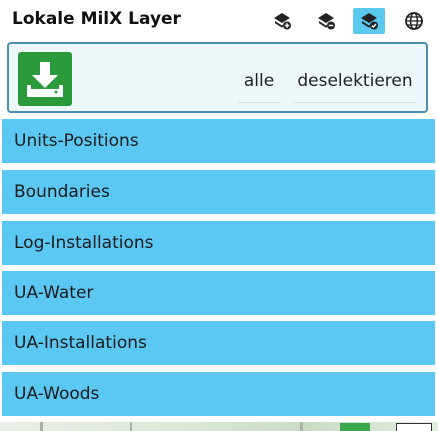 This screenshot has width=438, height=431. Describe the element at coordinates (218, 394) in the screenshot. I see `layer-item-ua-woods: UA-Woods` at that location.